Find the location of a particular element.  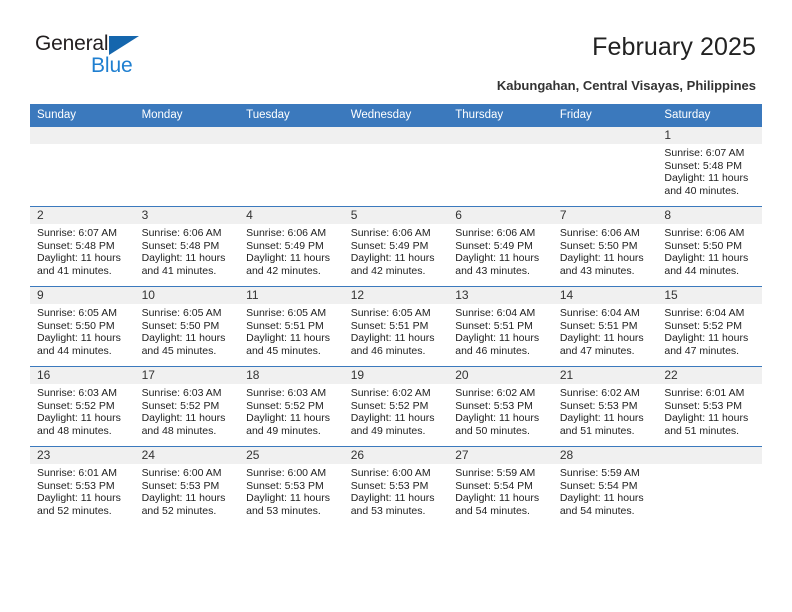

day-number: 27 is located at coordinates (500, 455).